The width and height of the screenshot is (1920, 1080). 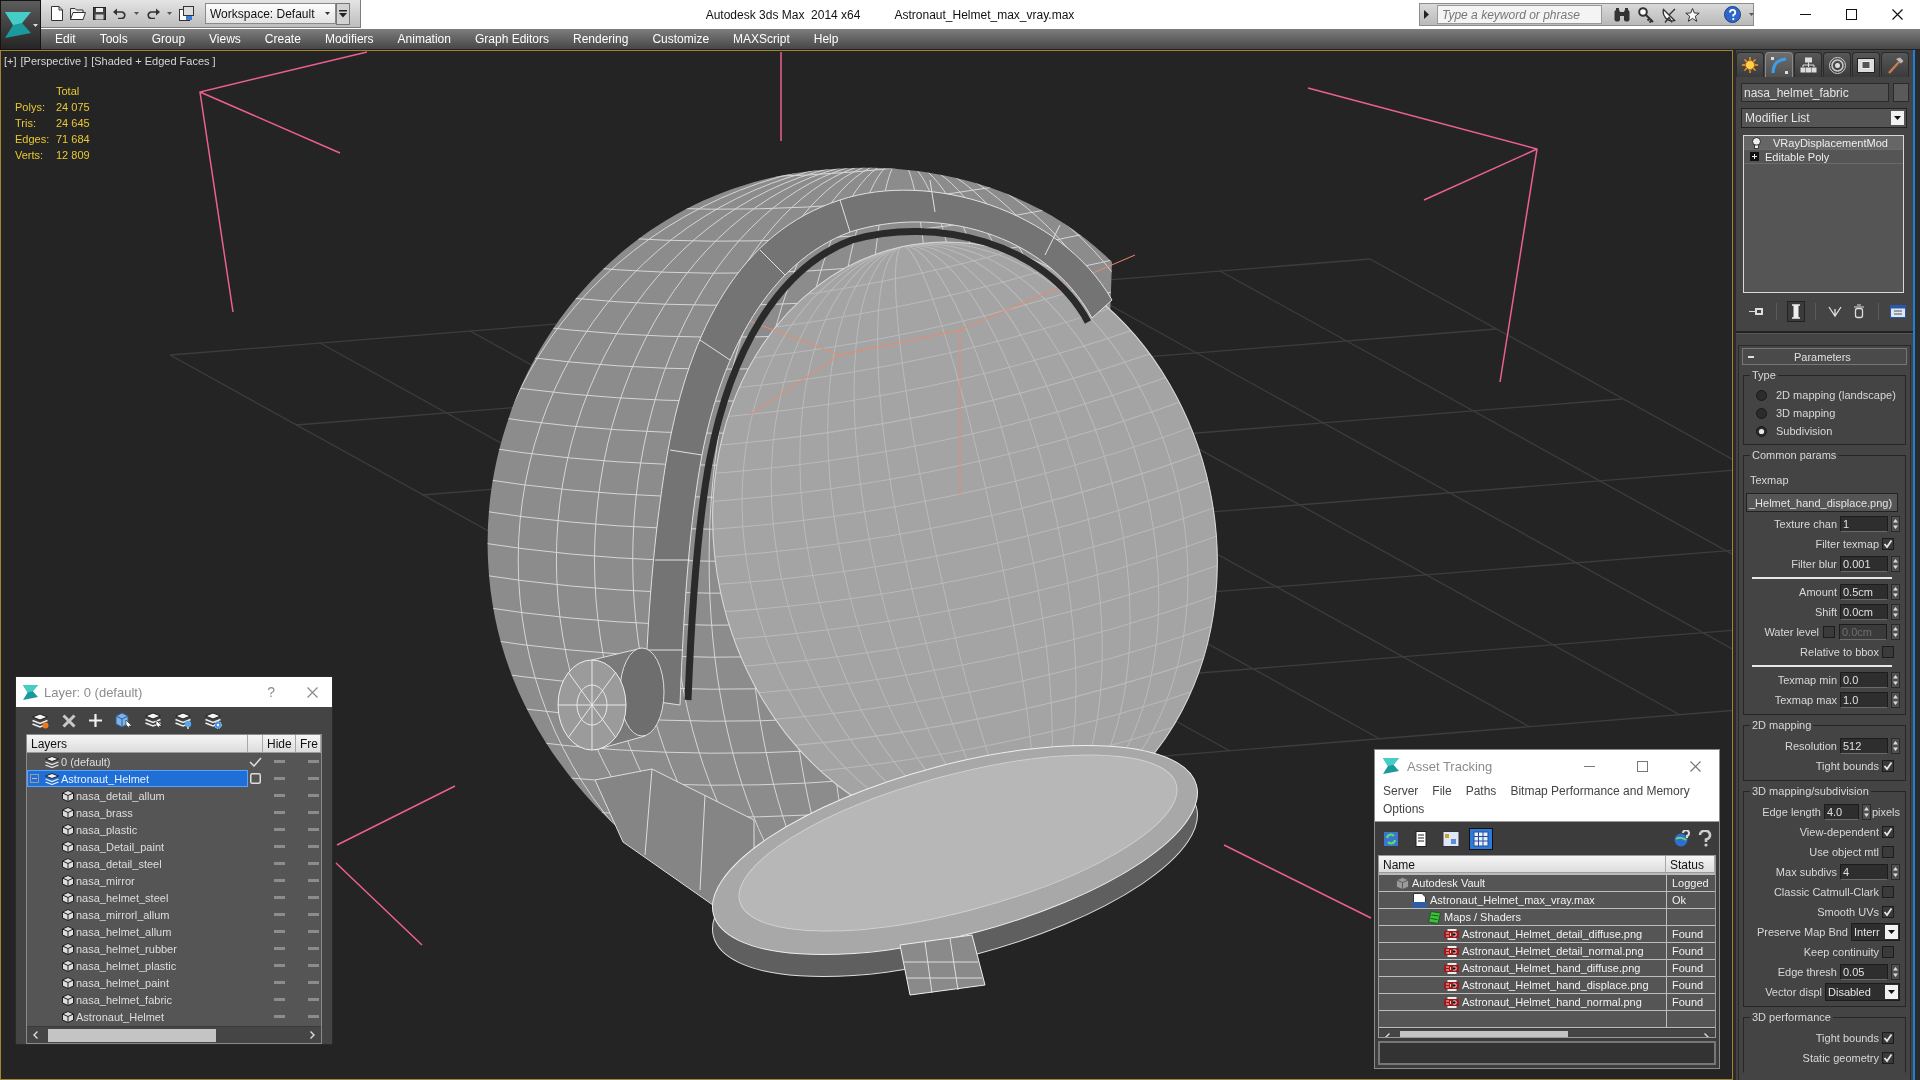 I want to click on spinner-field: 1, so click(x=1864, y=524).